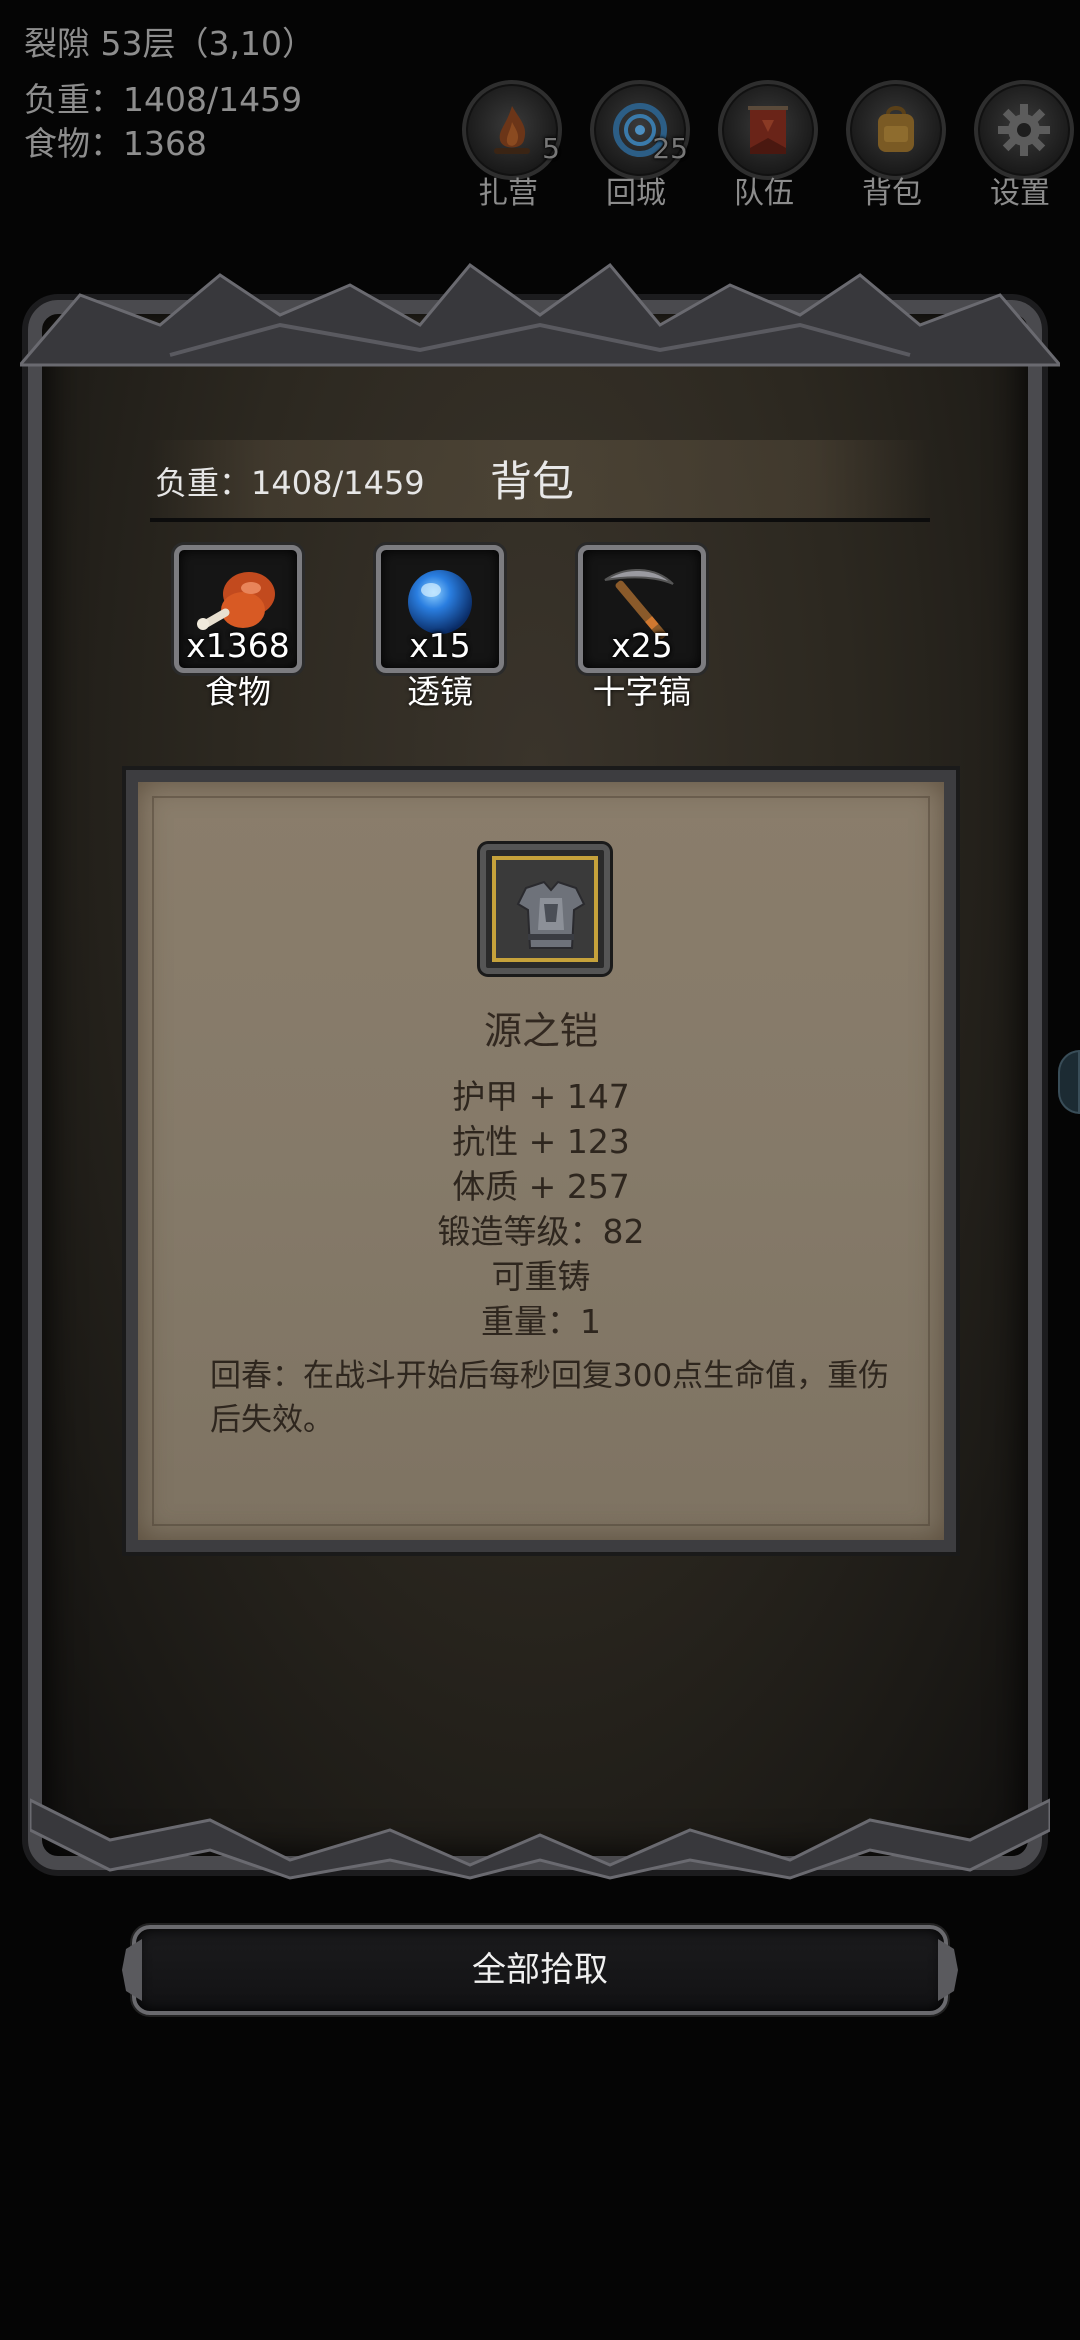 The height and width of the screenshot is (2340, 1080). Describe the element at coordinates (540, 314) in the screenshot. I see `panel-top-ornament` at that location.